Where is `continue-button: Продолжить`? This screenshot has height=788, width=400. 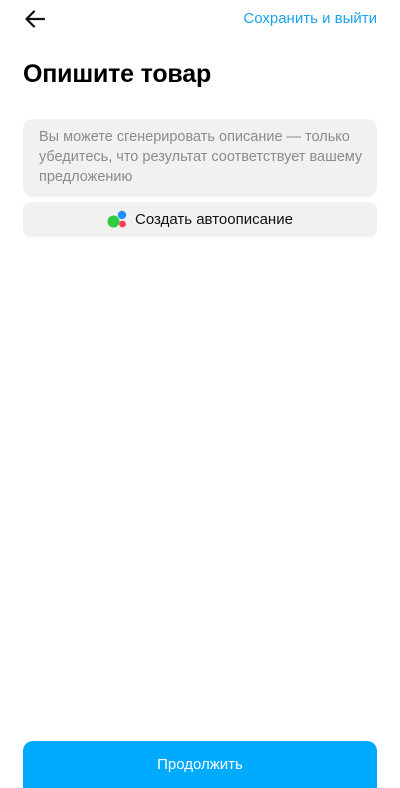 continue-button: Продолжить is located at coordinates (200, 764).